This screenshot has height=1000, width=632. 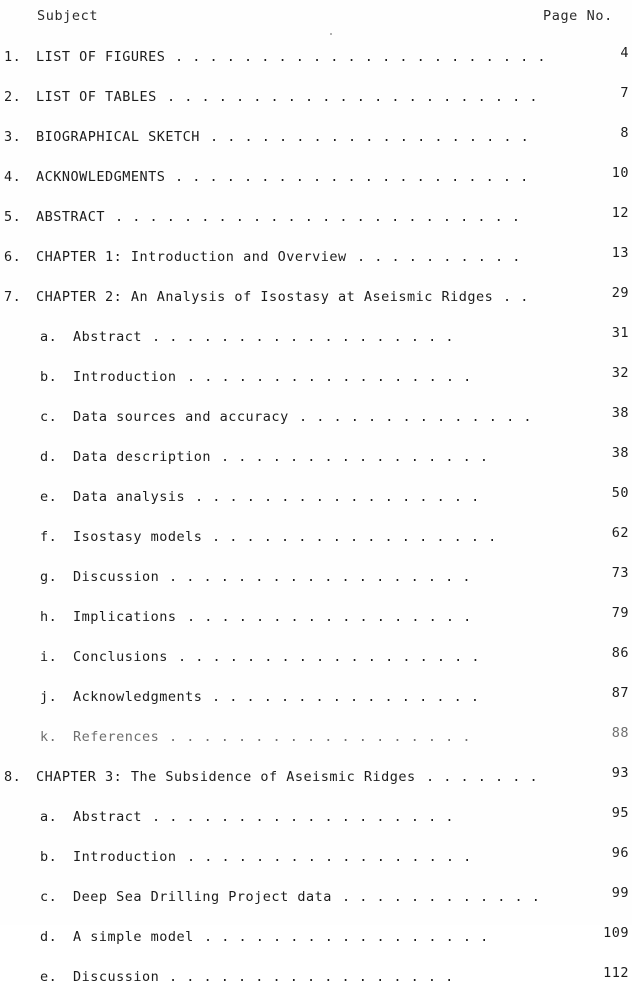 What do you see at coordinates (116, 977) in the screenshot?
I see `toc-entry-title: Discussion` at bounding box center [116, 977].